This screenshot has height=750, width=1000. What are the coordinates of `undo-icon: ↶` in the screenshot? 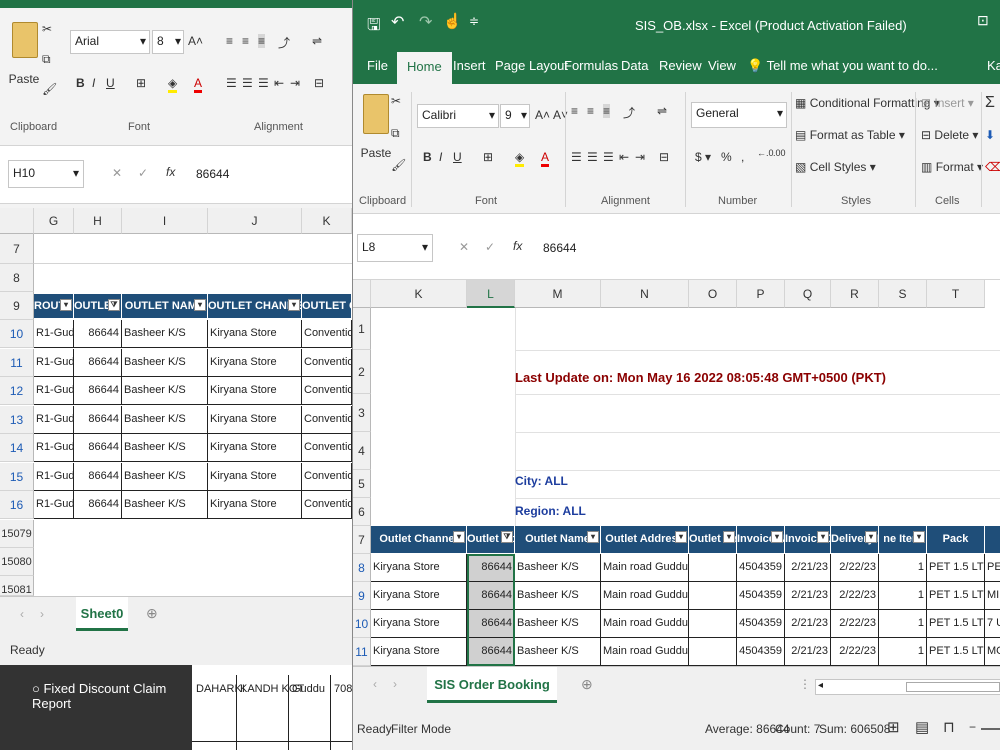 It's located at (397, 22).